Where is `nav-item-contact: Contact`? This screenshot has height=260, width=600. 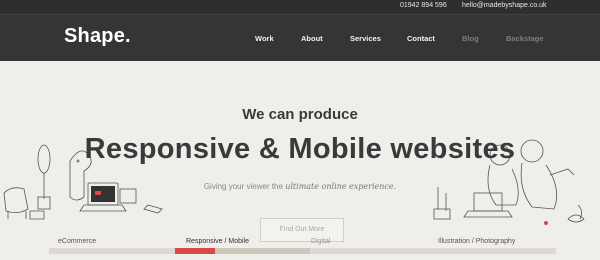 nav-item-contact: Contact is located at coordinates (421, 38).